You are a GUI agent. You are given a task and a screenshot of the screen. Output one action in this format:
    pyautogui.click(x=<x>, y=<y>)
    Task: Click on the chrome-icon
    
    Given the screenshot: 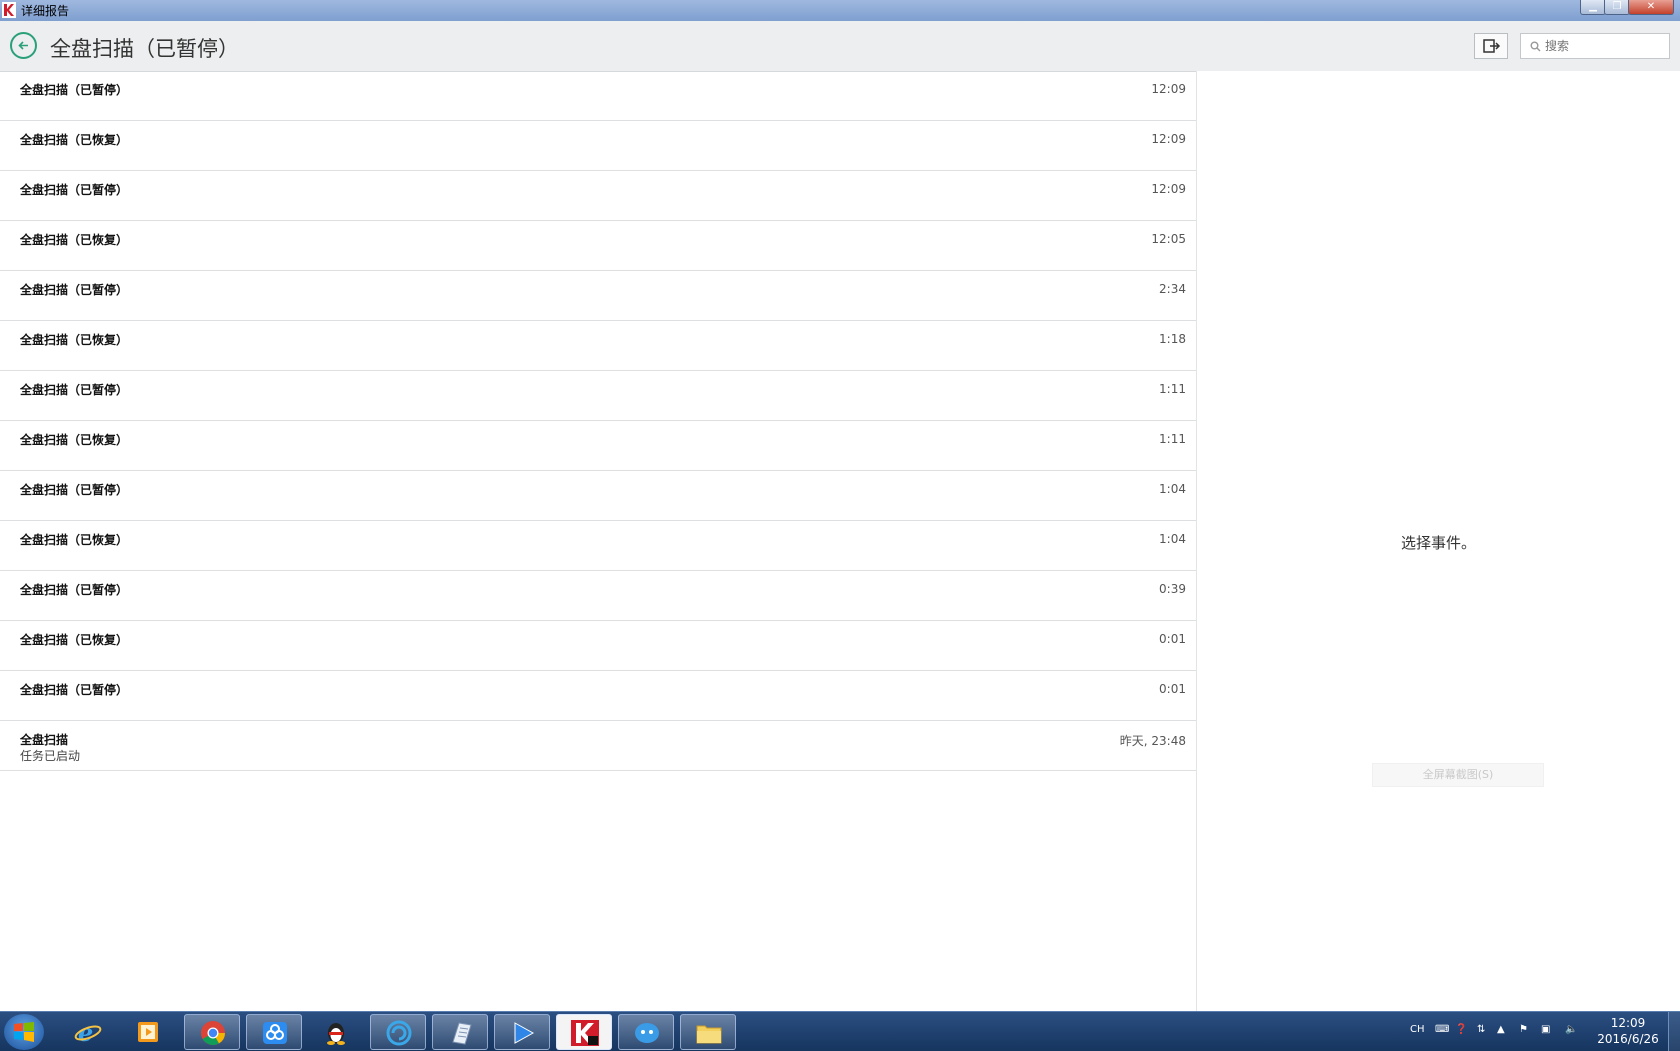 What is the action you would take?
    pyautogui.click(x=213, y=1033)
    